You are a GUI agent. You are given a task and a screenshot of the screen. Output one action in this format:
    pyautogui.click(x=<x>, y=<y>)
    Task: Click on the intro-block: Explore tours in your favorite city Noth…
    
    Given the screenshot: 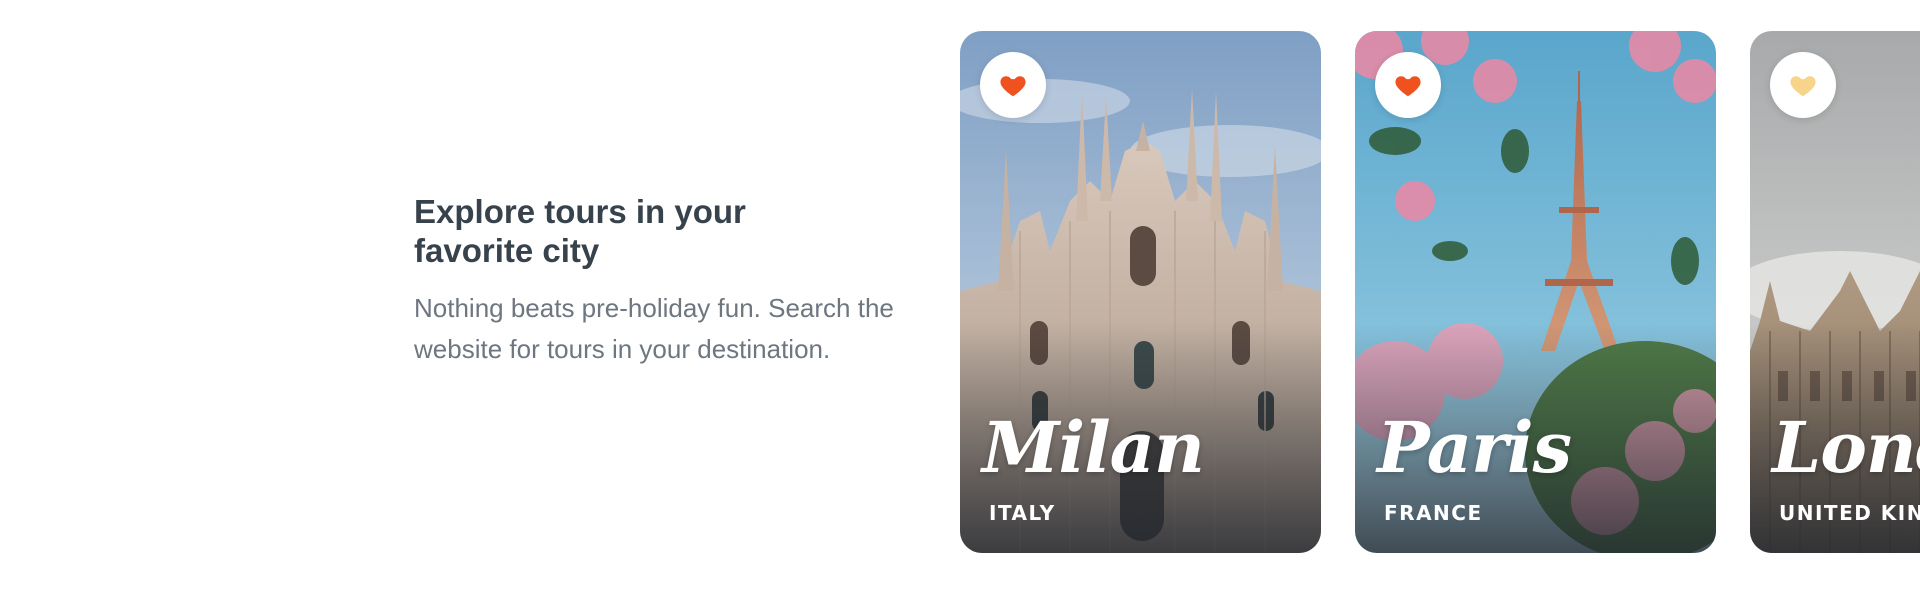 What is the action you would take?
    pyautogui.click(x=664, y=281)
    